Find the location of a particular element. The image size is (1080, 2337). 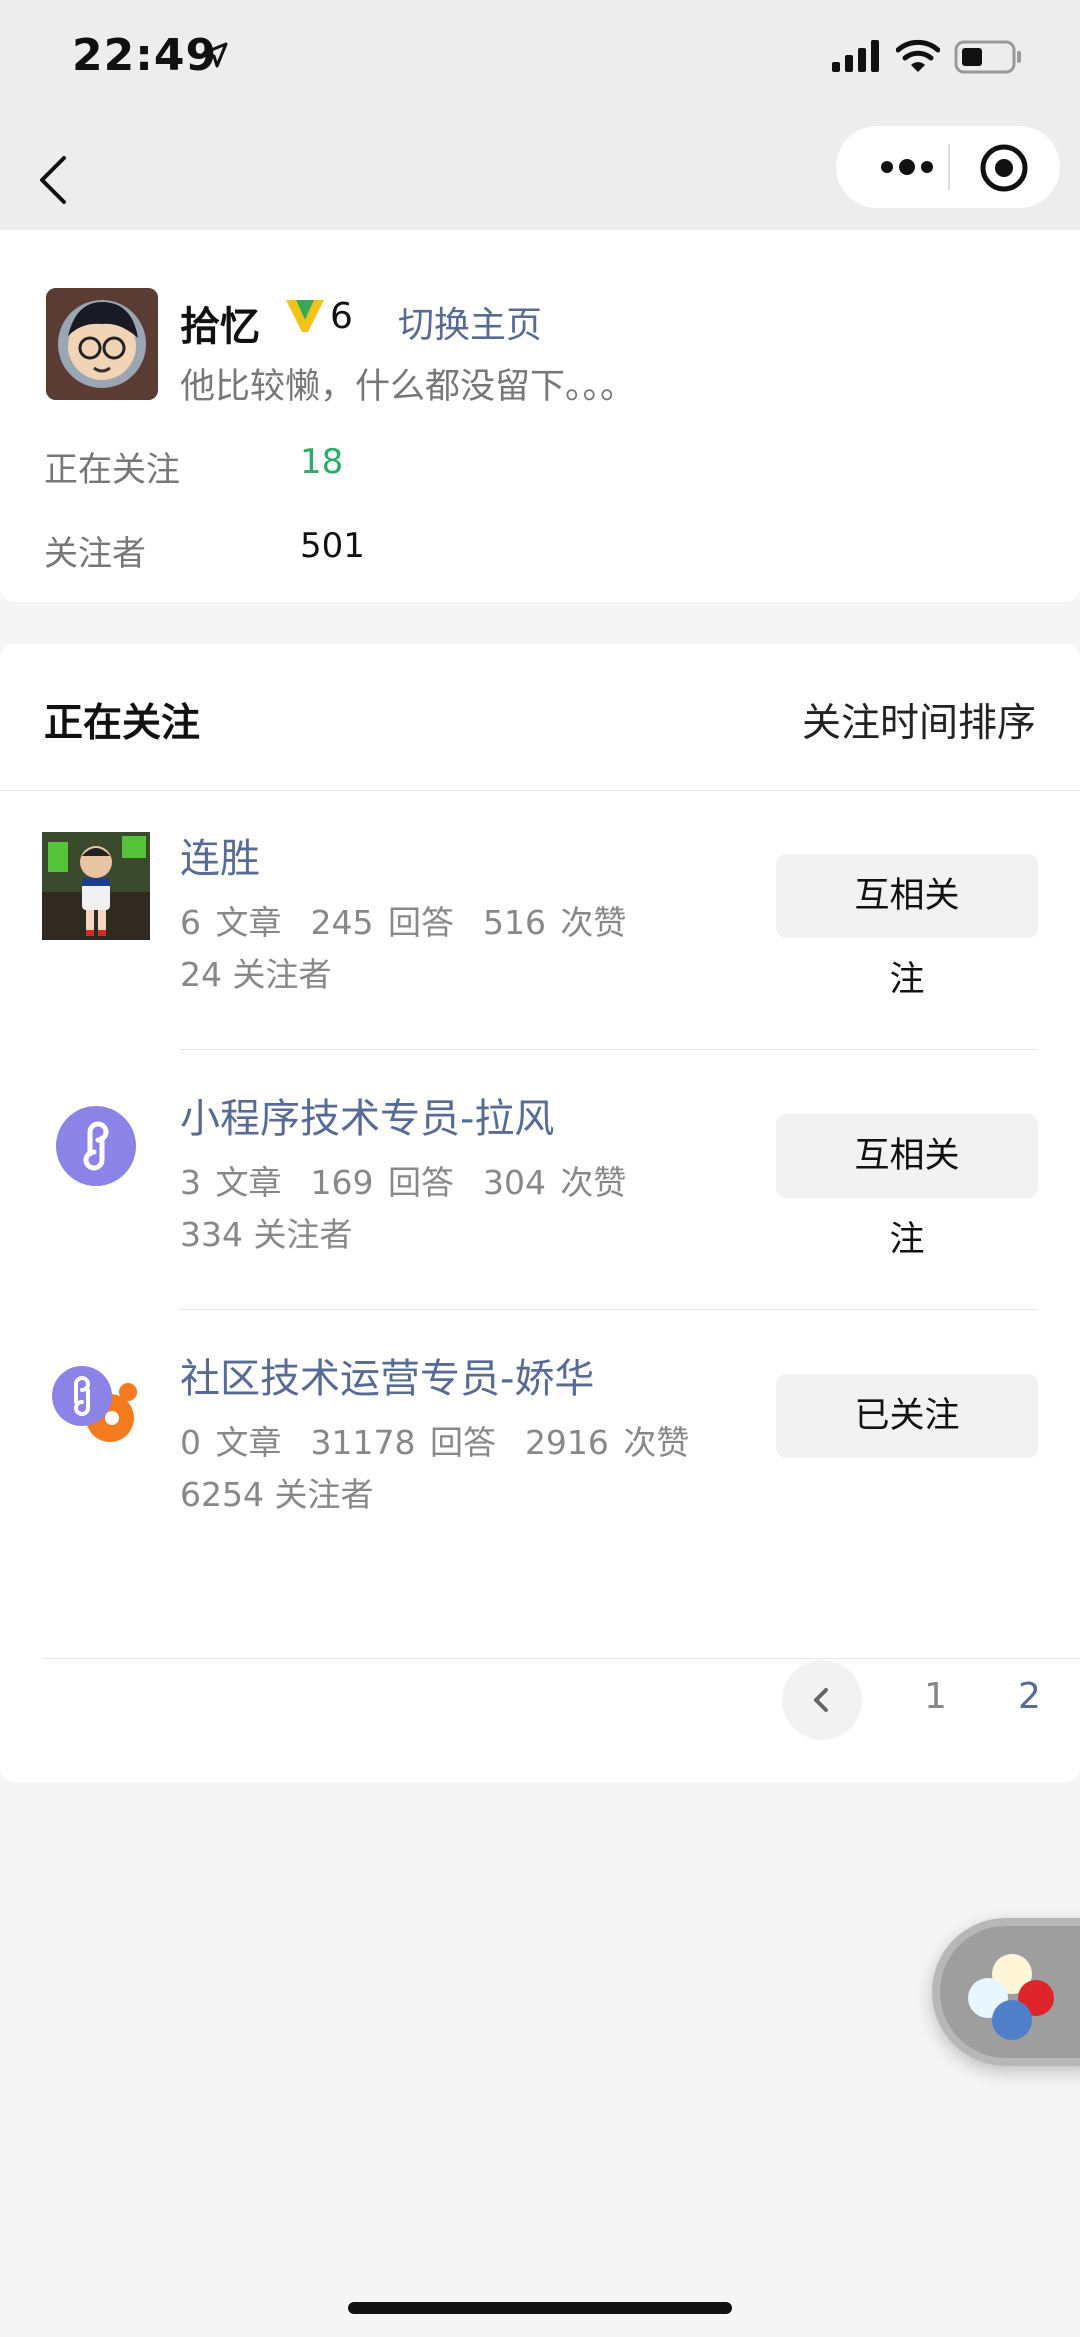

answers-count: 31178 回答 is located at coordinates (403, 1442).